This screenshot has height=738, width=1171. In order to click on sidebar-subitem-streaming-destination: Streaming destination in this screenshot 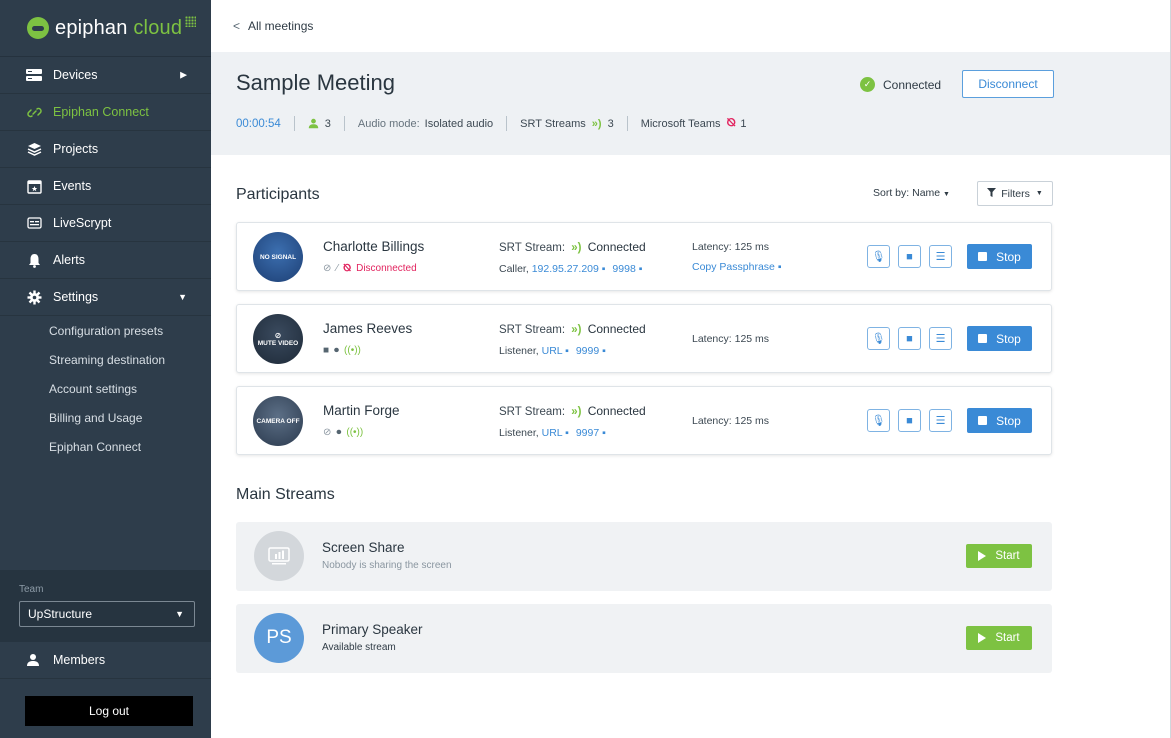, I will do `click(105, 359)`.